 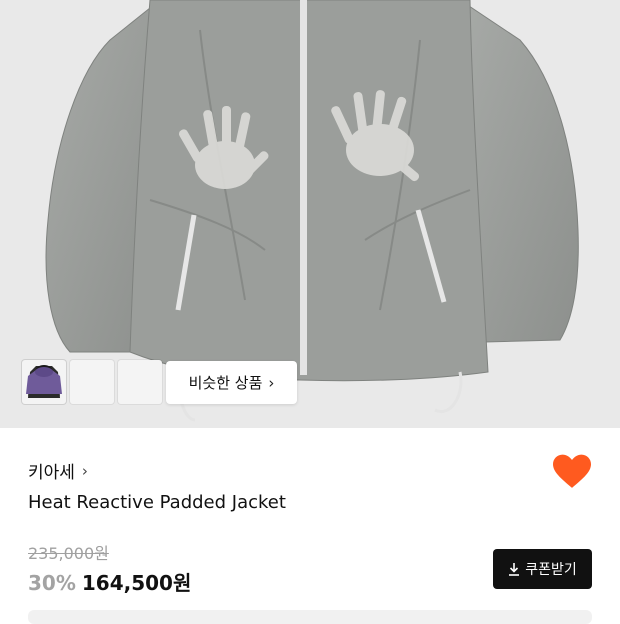 I want to click on info-banner, so click(x=310, y=617).